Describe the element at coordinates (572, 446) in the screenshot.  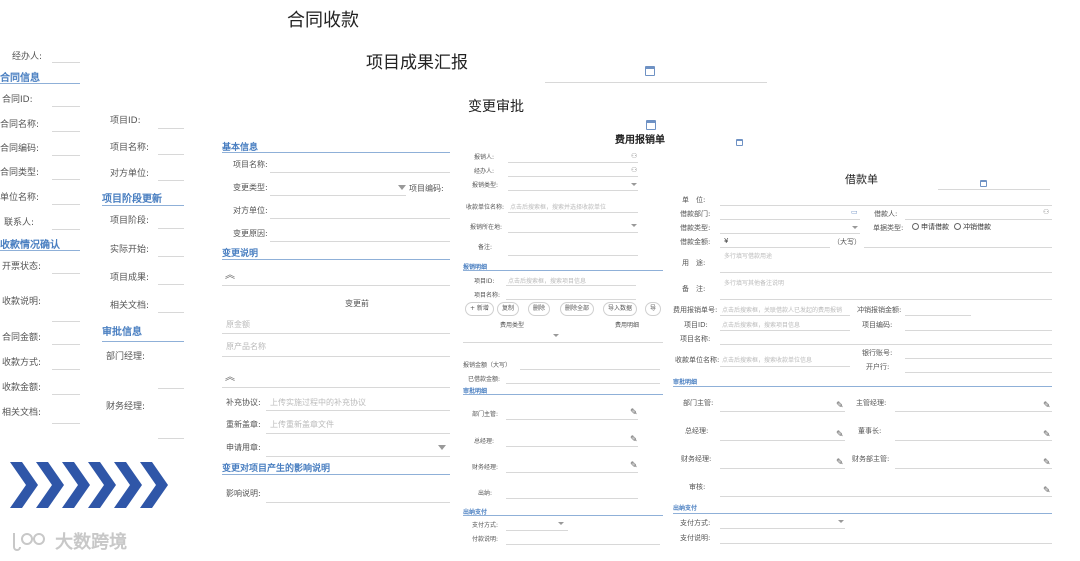
I see `expense-gm-sign` at that location.